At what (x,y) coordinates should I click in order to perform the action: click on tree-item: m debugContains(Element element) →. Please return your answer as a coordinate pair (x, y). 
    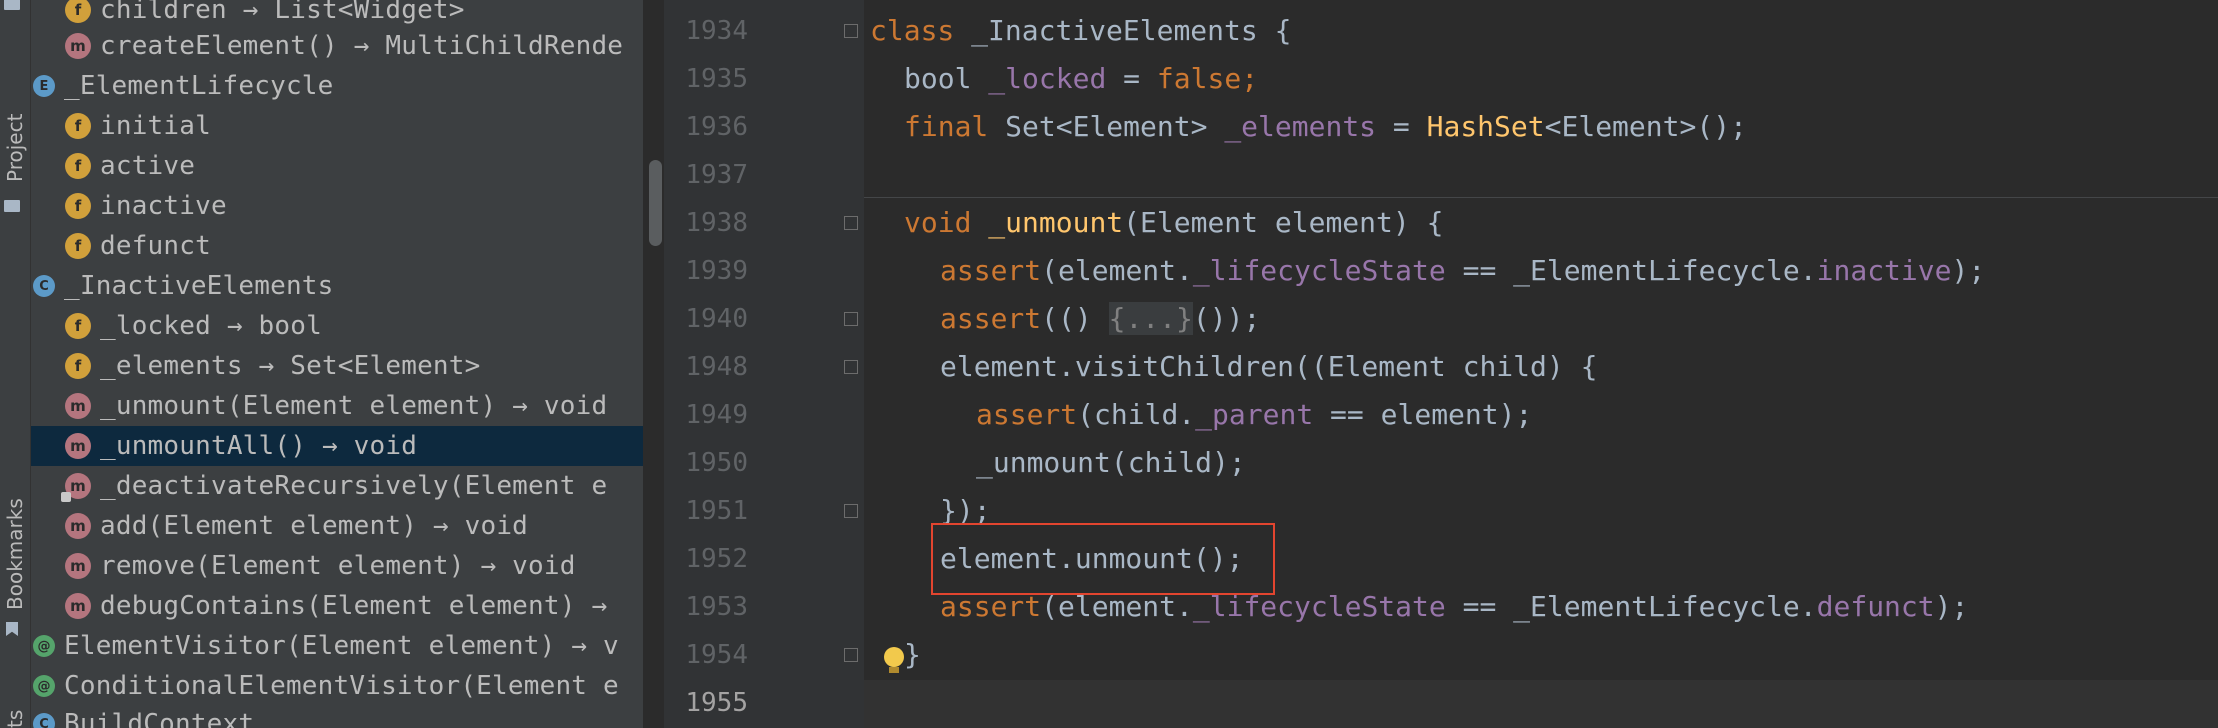
    Looking at the image, I should click on (337, 606).